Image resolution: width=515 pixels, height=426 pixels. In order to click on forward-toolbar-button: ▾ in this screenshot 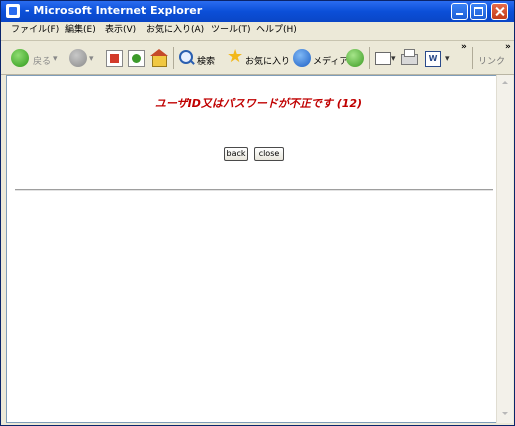, I will do `click(83, 58)`.